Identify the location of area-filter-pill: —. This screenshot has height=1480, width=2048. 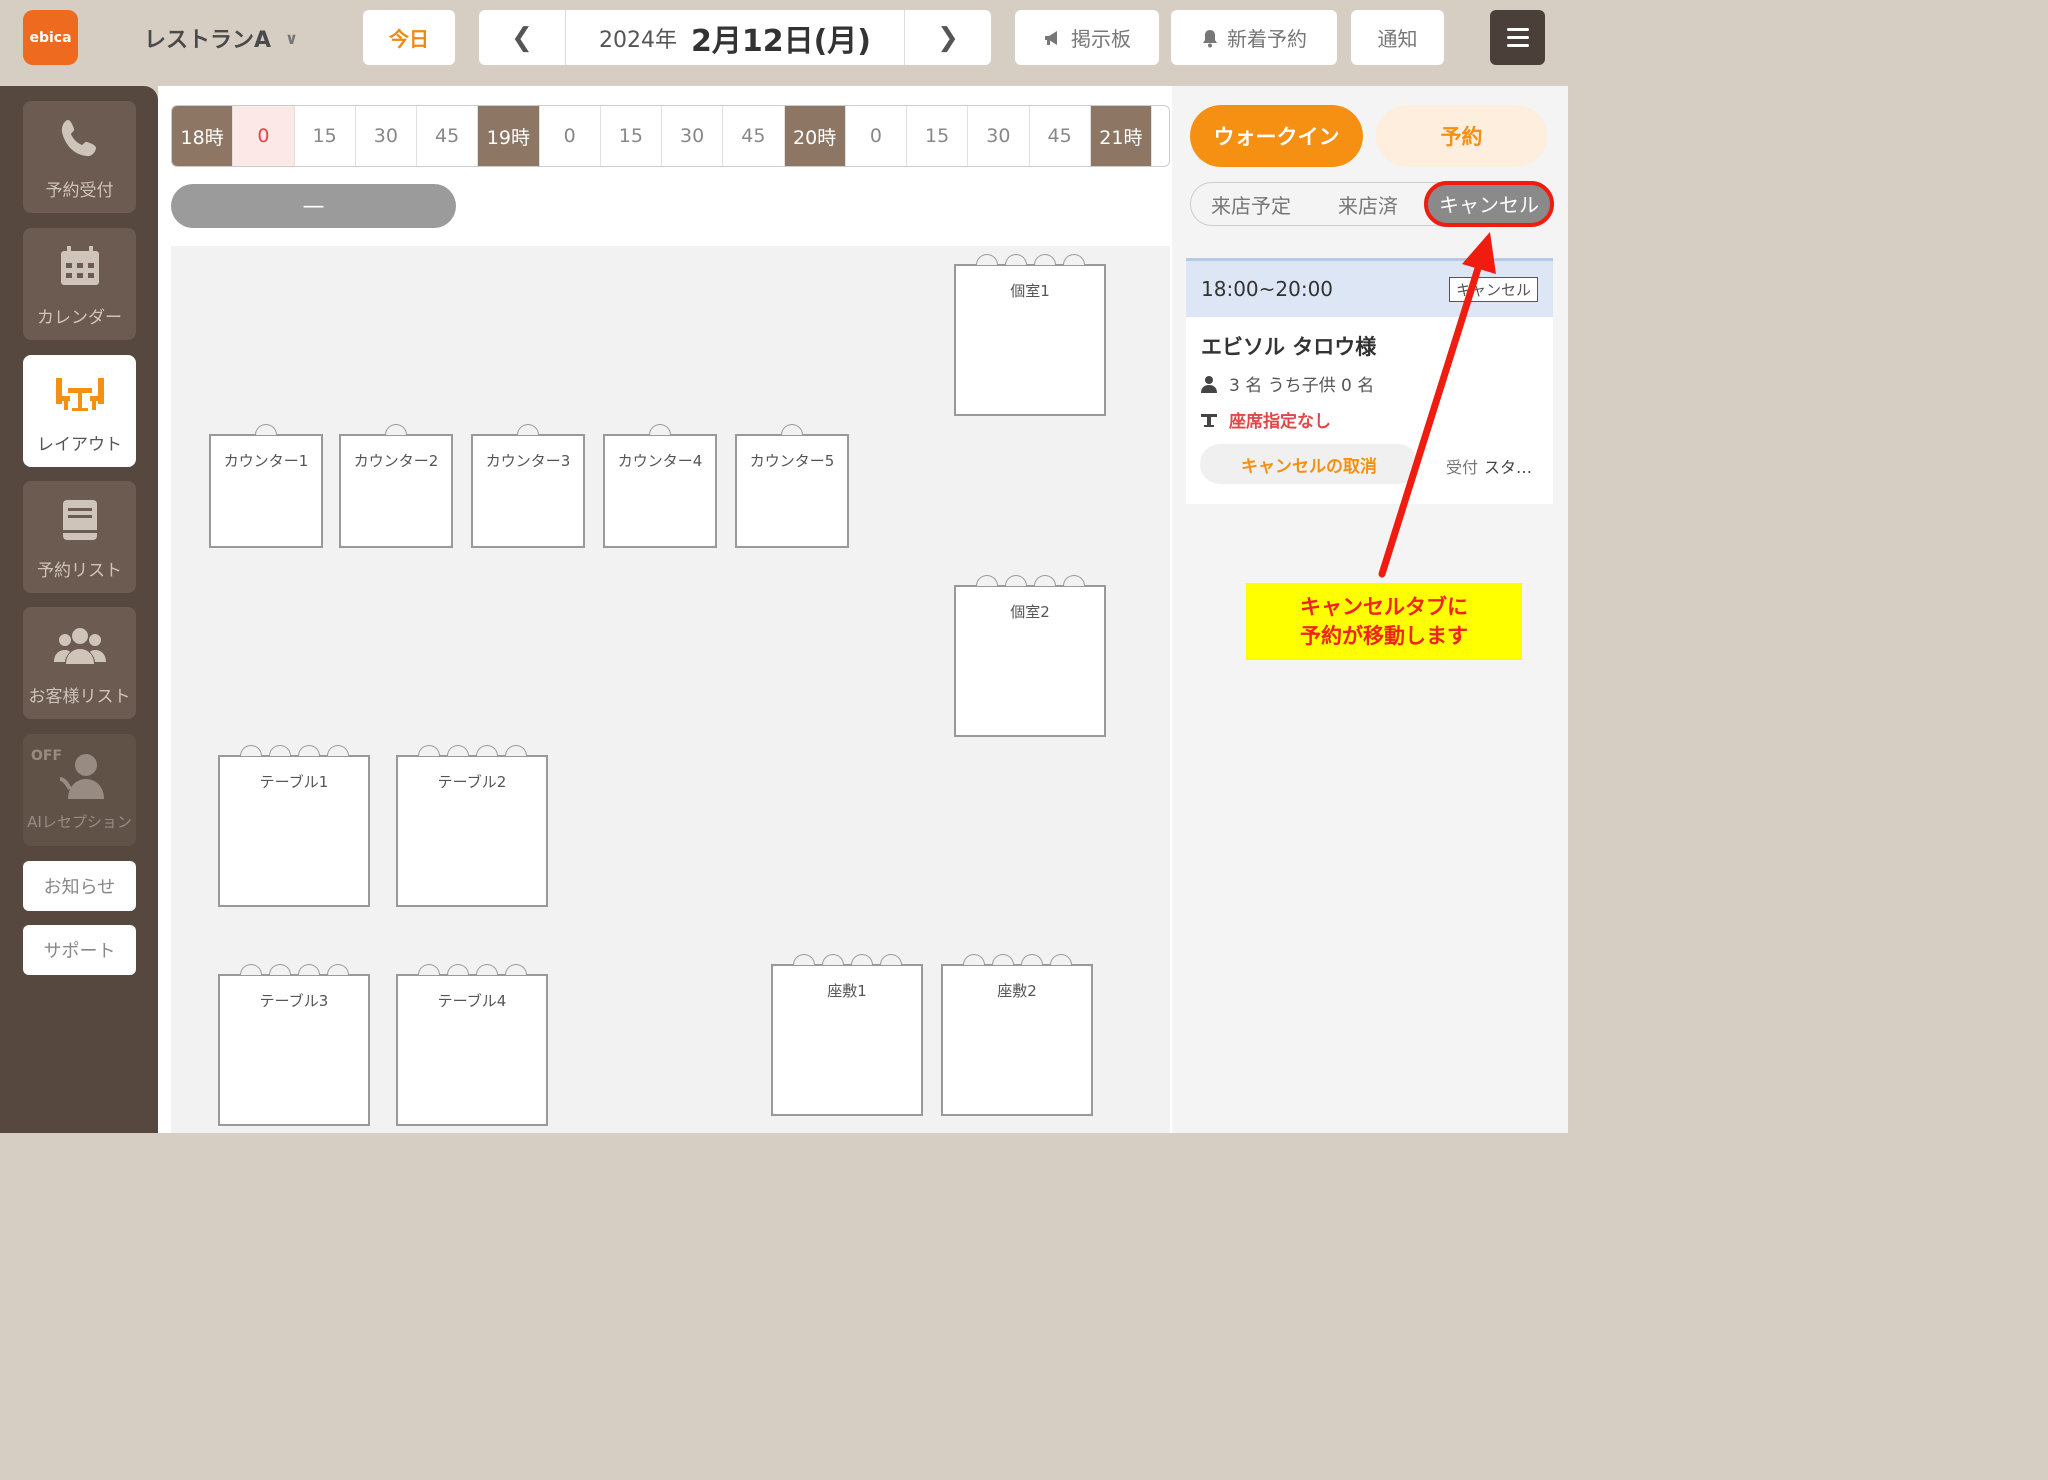
(313, 206).